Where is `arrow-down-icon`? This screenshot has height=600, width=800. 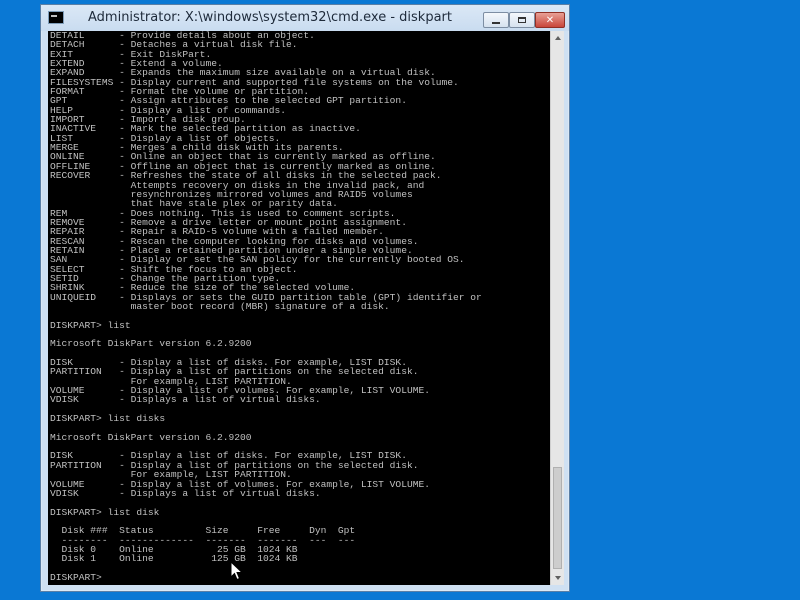 arrow-down-icon is located at coordinates (557, 578).